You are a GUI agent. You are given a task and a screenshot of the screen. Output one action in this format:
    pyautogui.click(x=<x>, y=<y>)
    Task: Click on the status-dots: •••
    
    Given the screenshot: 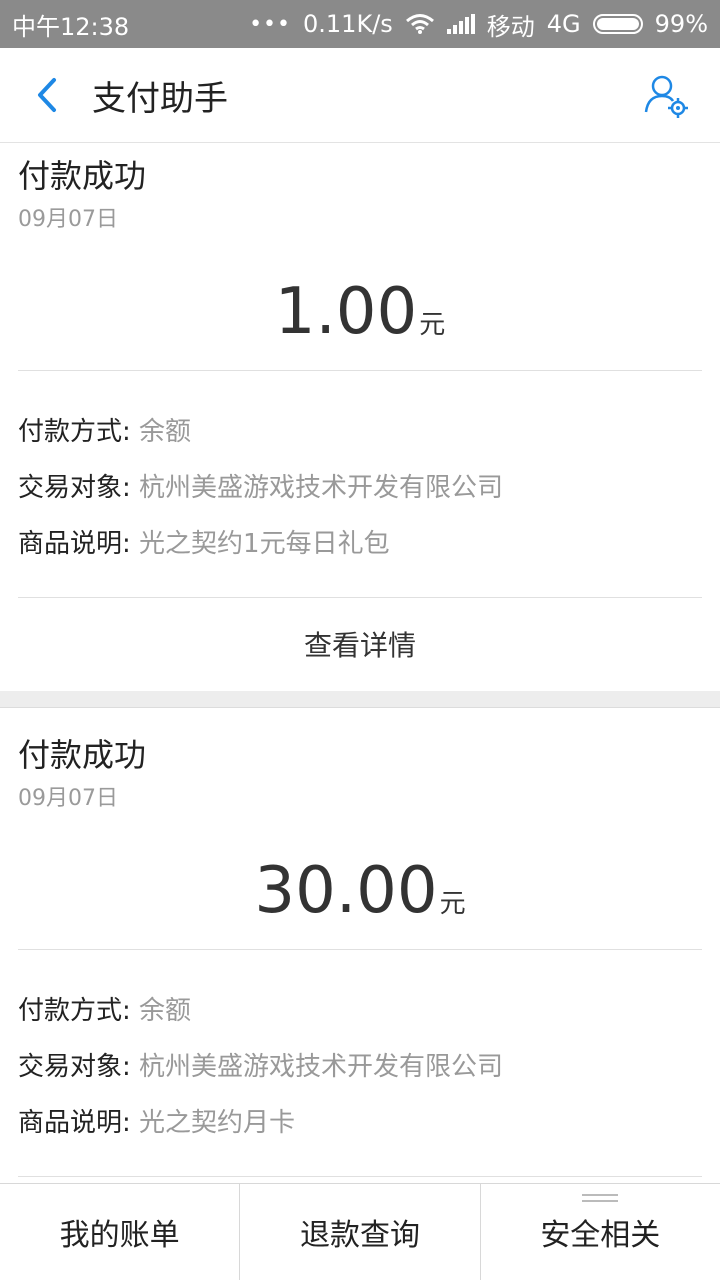 What is the action you would take?
    pyautogui.click(x=270, y=24)
    